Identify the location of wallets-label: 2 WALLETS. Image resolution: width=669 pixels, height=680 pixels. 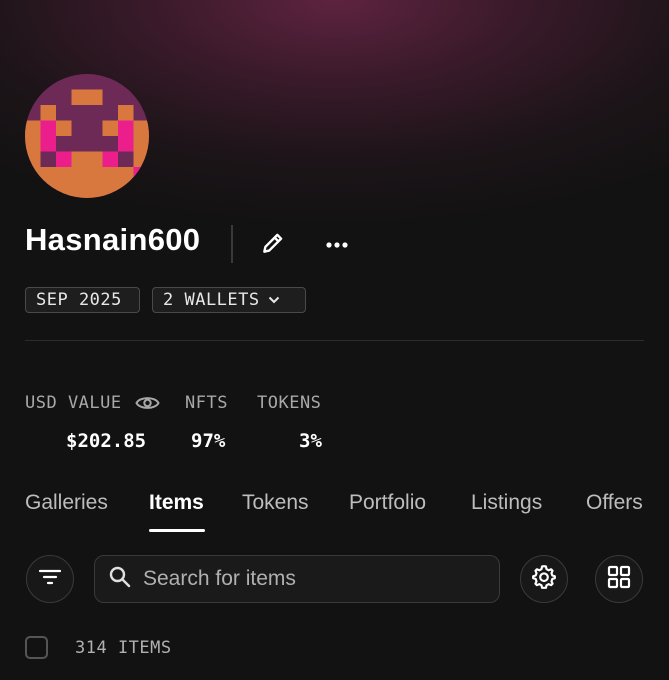
(211, 300).